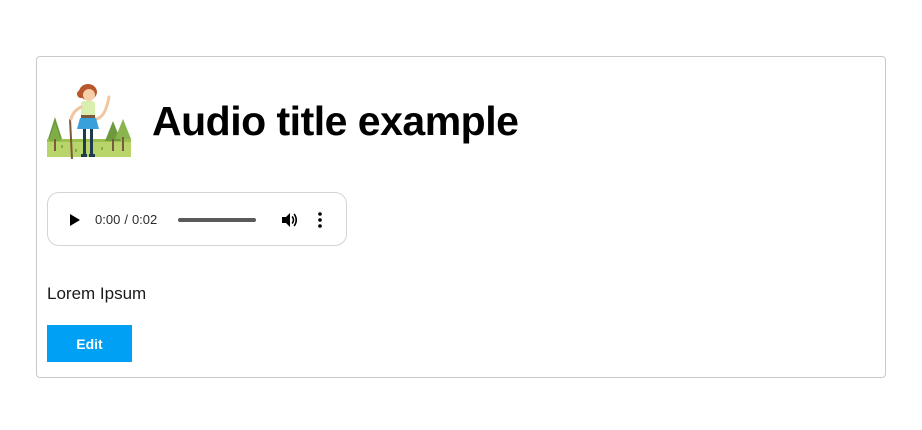  I want to click on page-title: Audio title example, so click(335, 120).